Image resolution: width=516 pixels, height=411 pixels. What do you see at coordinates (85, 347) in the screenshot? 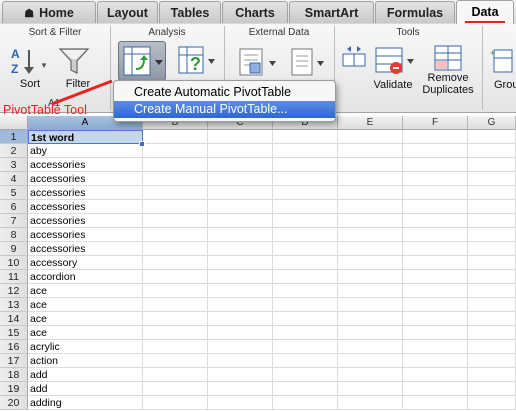
I see `cell-a: acrylic` at bounding box center [85, 347].